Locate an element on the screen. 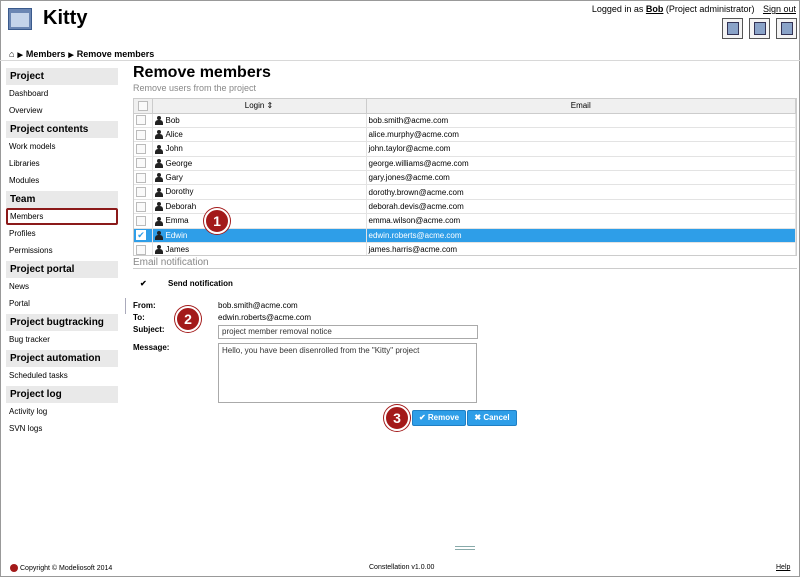 The image size is (800, 577). sidebar-item-profiles: Profiles is located at coordinates (62, 233).